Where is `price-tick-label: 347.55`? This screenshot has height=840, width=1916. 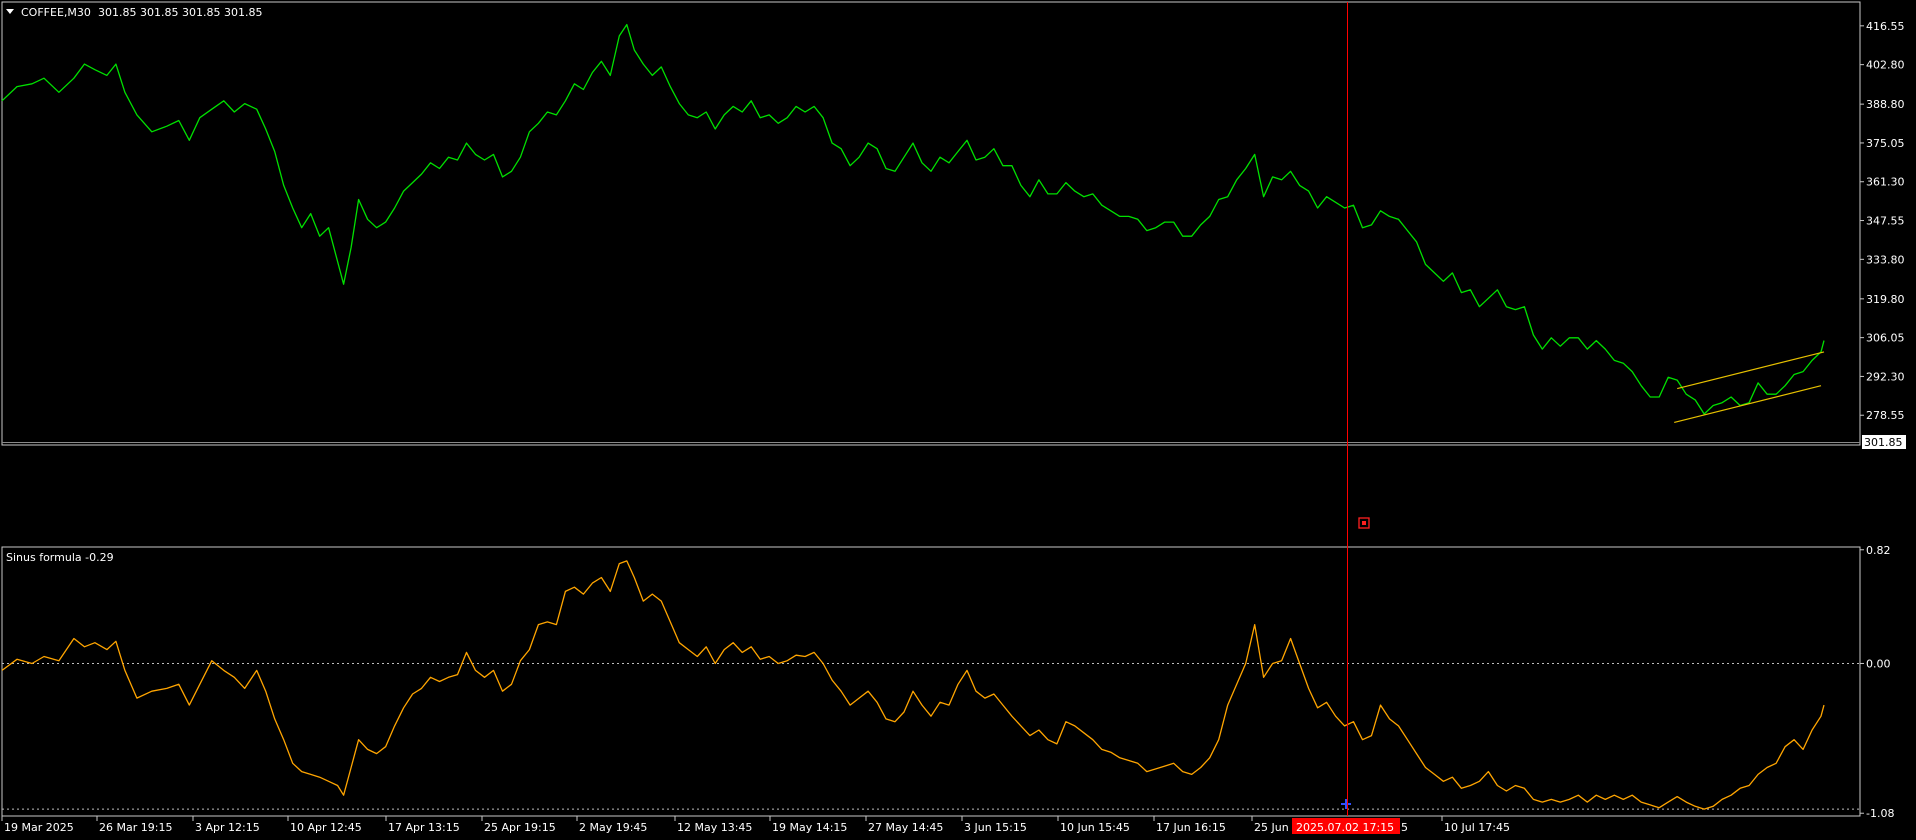 price-tick-label: 347.55 is located at coordinates (1885, 221).